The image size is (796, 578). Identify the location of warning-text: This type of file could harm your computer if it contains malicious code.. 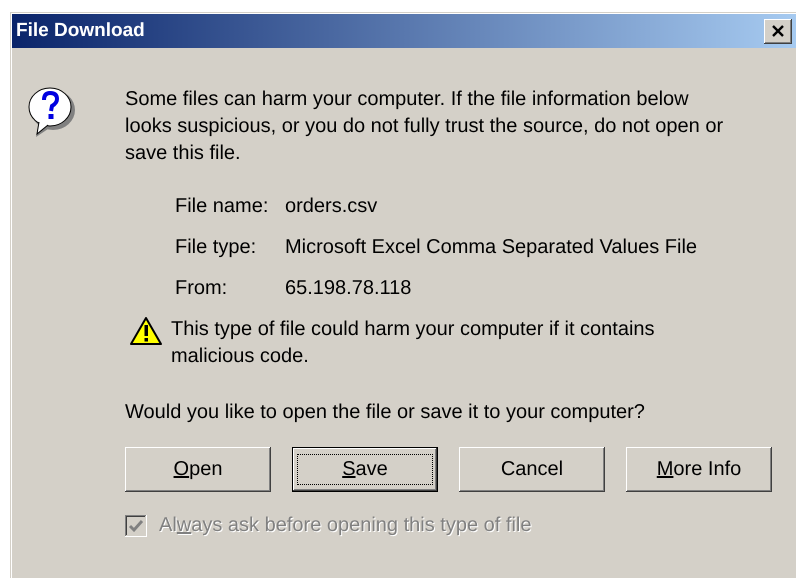
(413, 343).